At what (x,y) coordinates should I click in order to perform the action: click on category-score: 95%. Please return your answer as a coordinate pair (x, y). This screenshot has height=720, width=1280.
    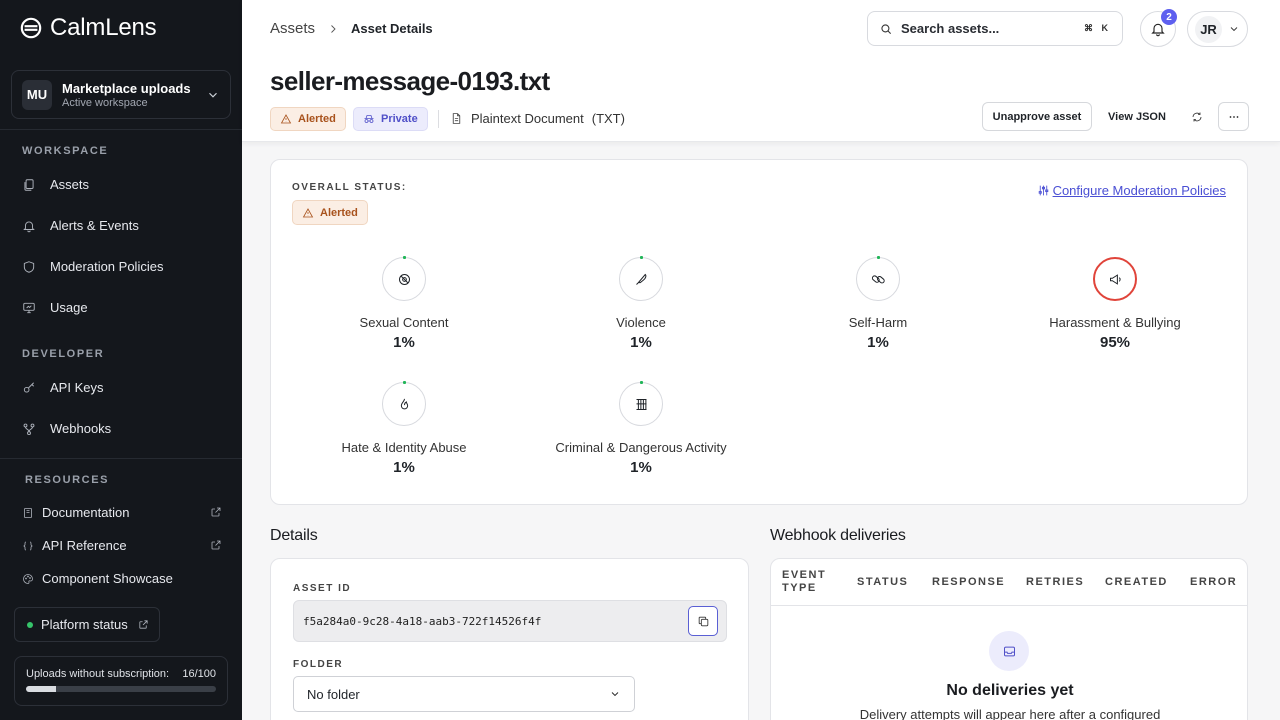
    Looking at the image, I should click on (1115, 342).